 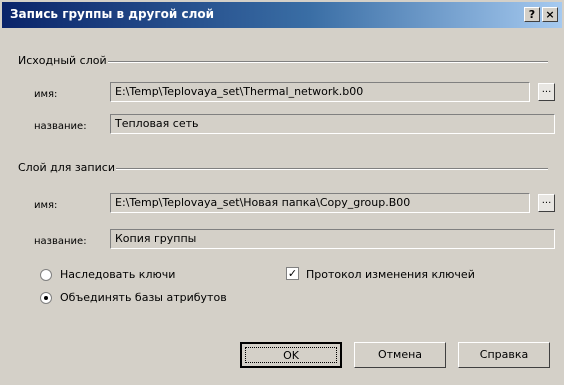 What do you see at coordinates (332, 124) in the screenshot?
I see `source-title-field: Тепловая сеть` at bounding box center [332, 124].